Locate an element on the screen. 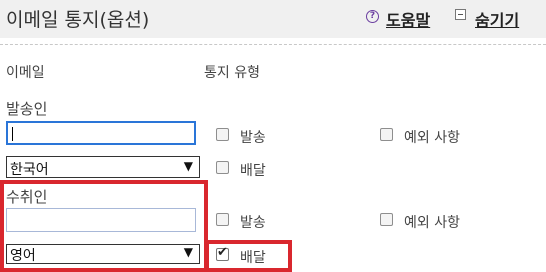  sender-language-select: 한국어 ▼ is located at coordinates (103, 167).